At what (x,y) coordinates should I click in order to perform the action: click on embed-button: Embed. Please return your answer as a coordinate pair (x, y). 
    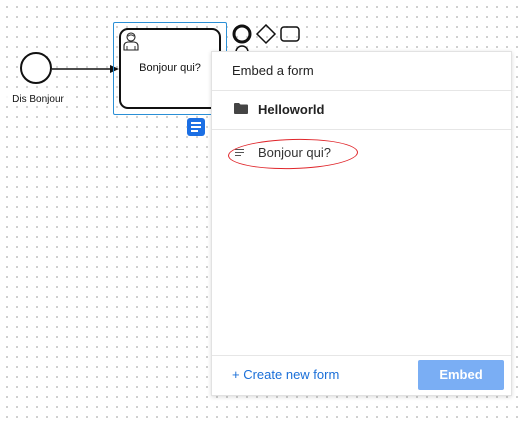
    Looking at the image, I should click on (461, 375).